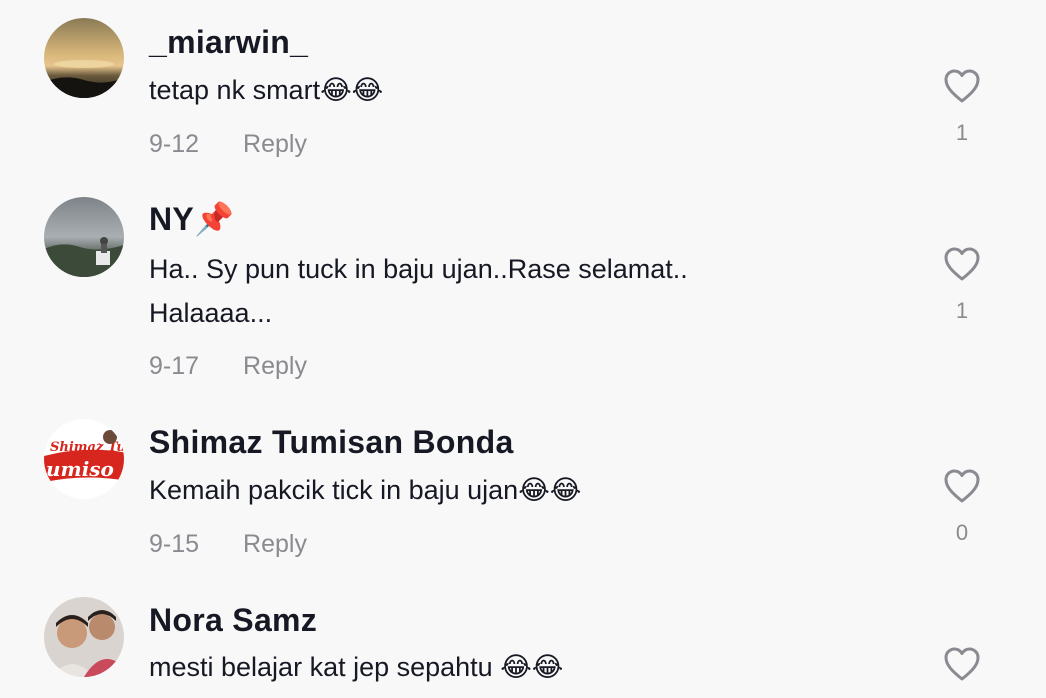  What do you see at coordinates (331, 442) in the screenshot?
I see `comment-username: Shimaz Tumisan Bonda` at bounding box center [331, 442].